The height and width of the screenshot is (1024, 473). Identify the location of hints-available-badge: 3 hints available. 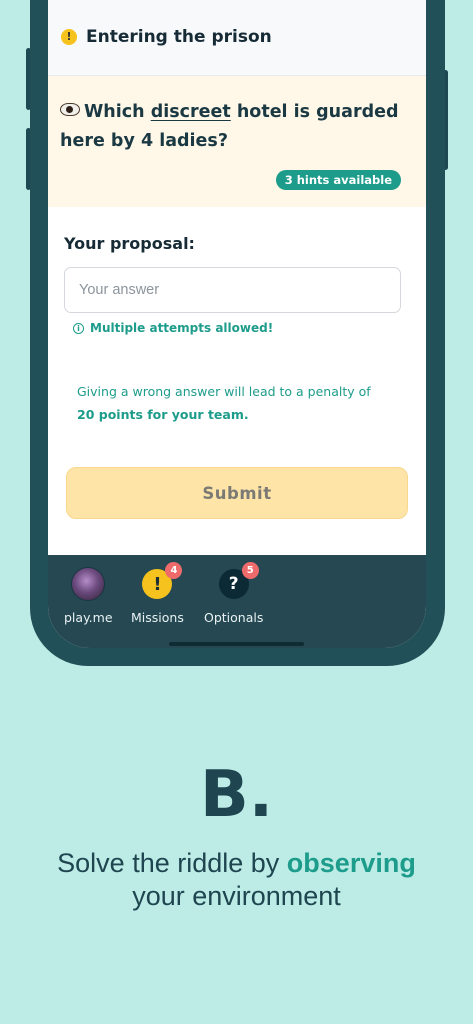
(338, 180).